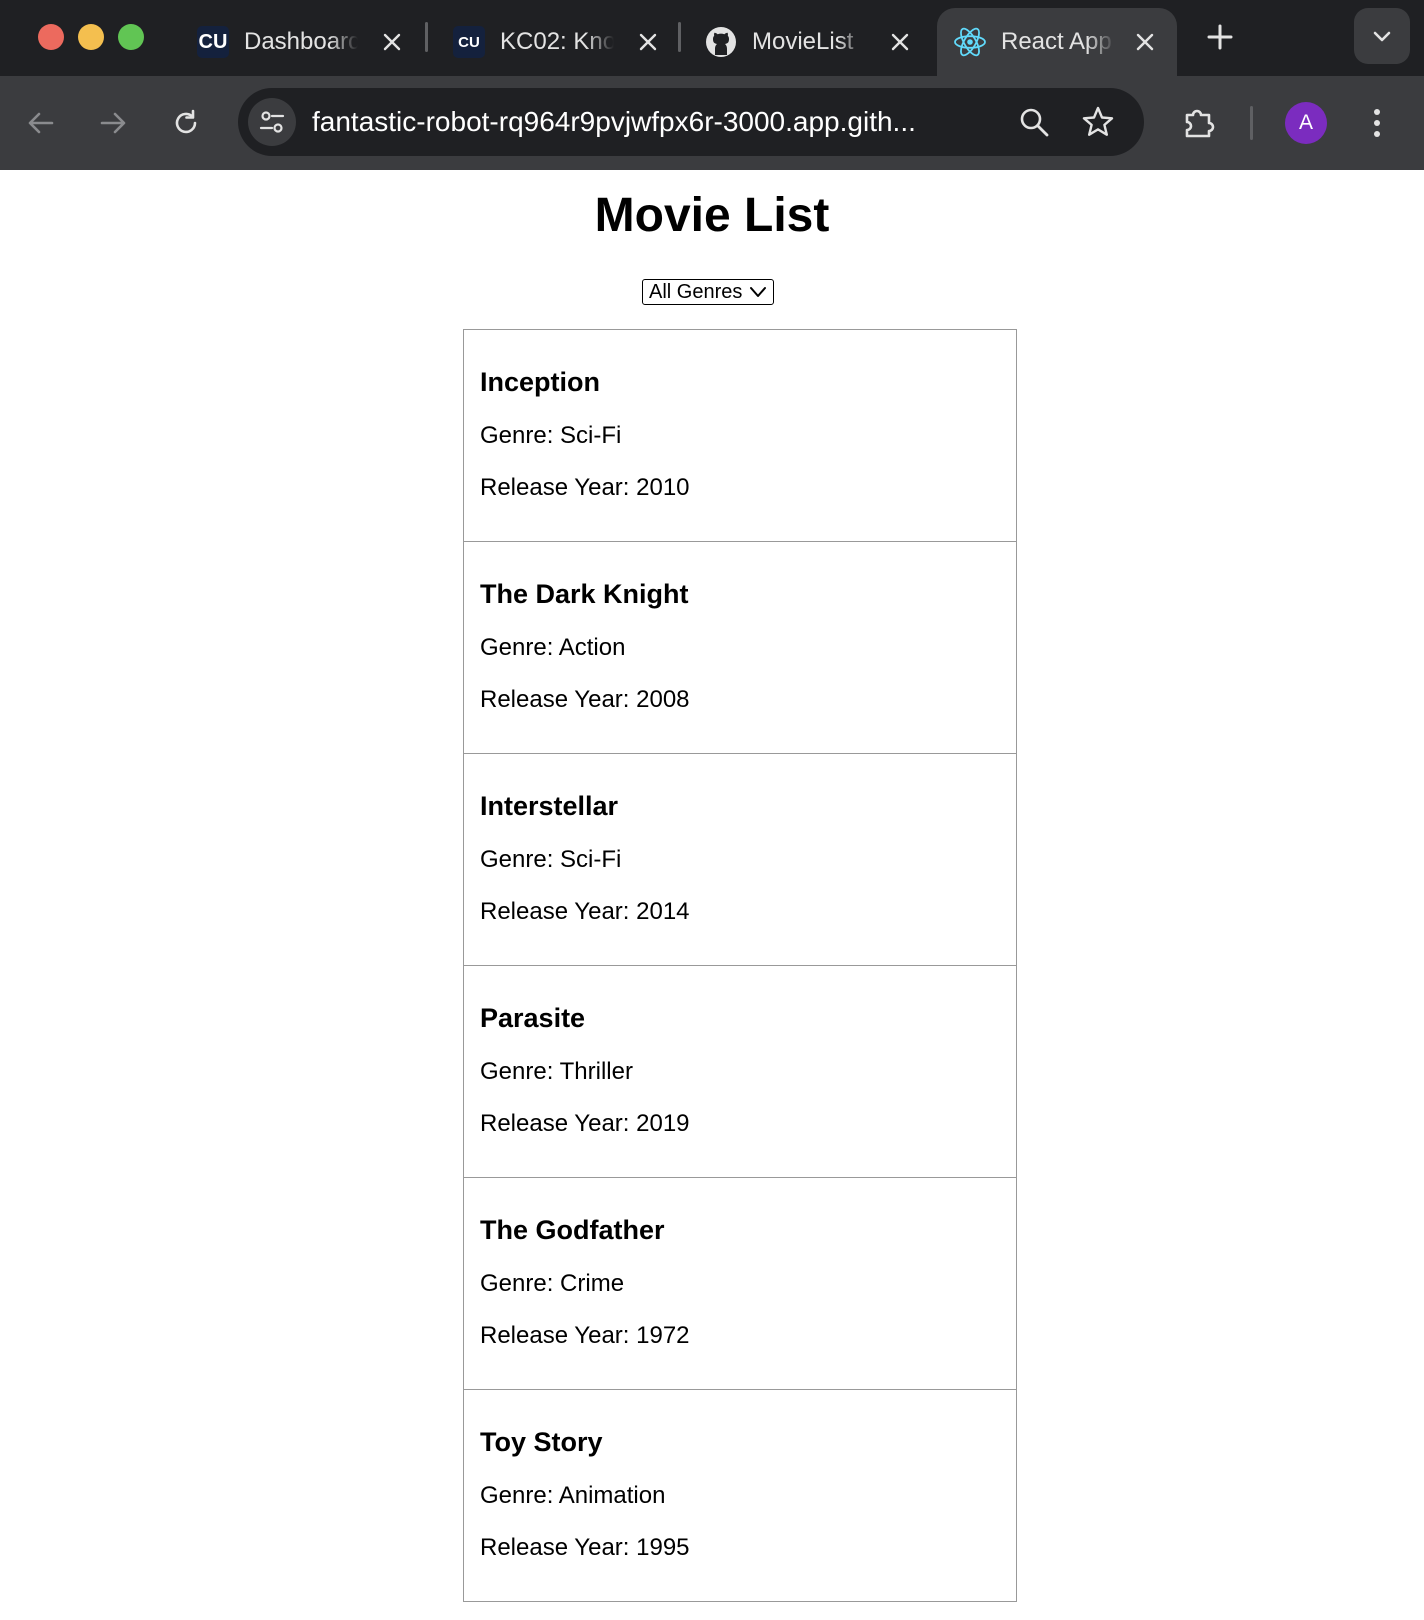 This screenshot has height=1620, width=1424. Describe the element at coordinates (584, 594) in the screenshot. I see `movie-title: The Dark Knight` at that location.